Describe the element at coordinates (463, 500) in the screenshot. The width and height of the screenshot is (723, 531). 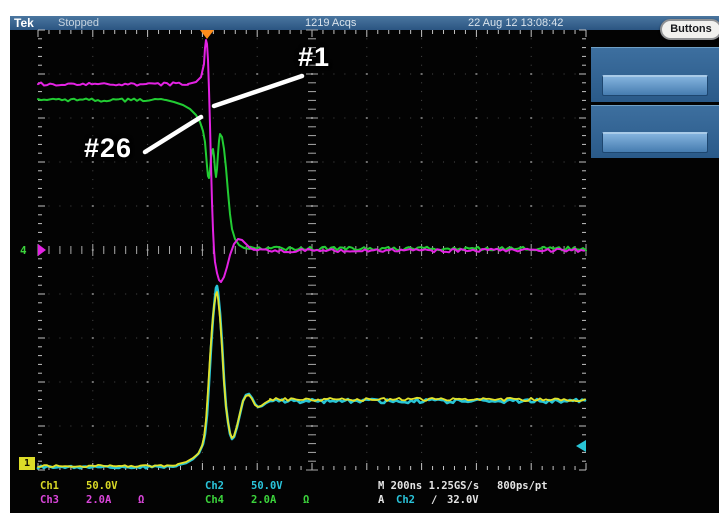
I see `trigger-level: 32.0V` at that location.